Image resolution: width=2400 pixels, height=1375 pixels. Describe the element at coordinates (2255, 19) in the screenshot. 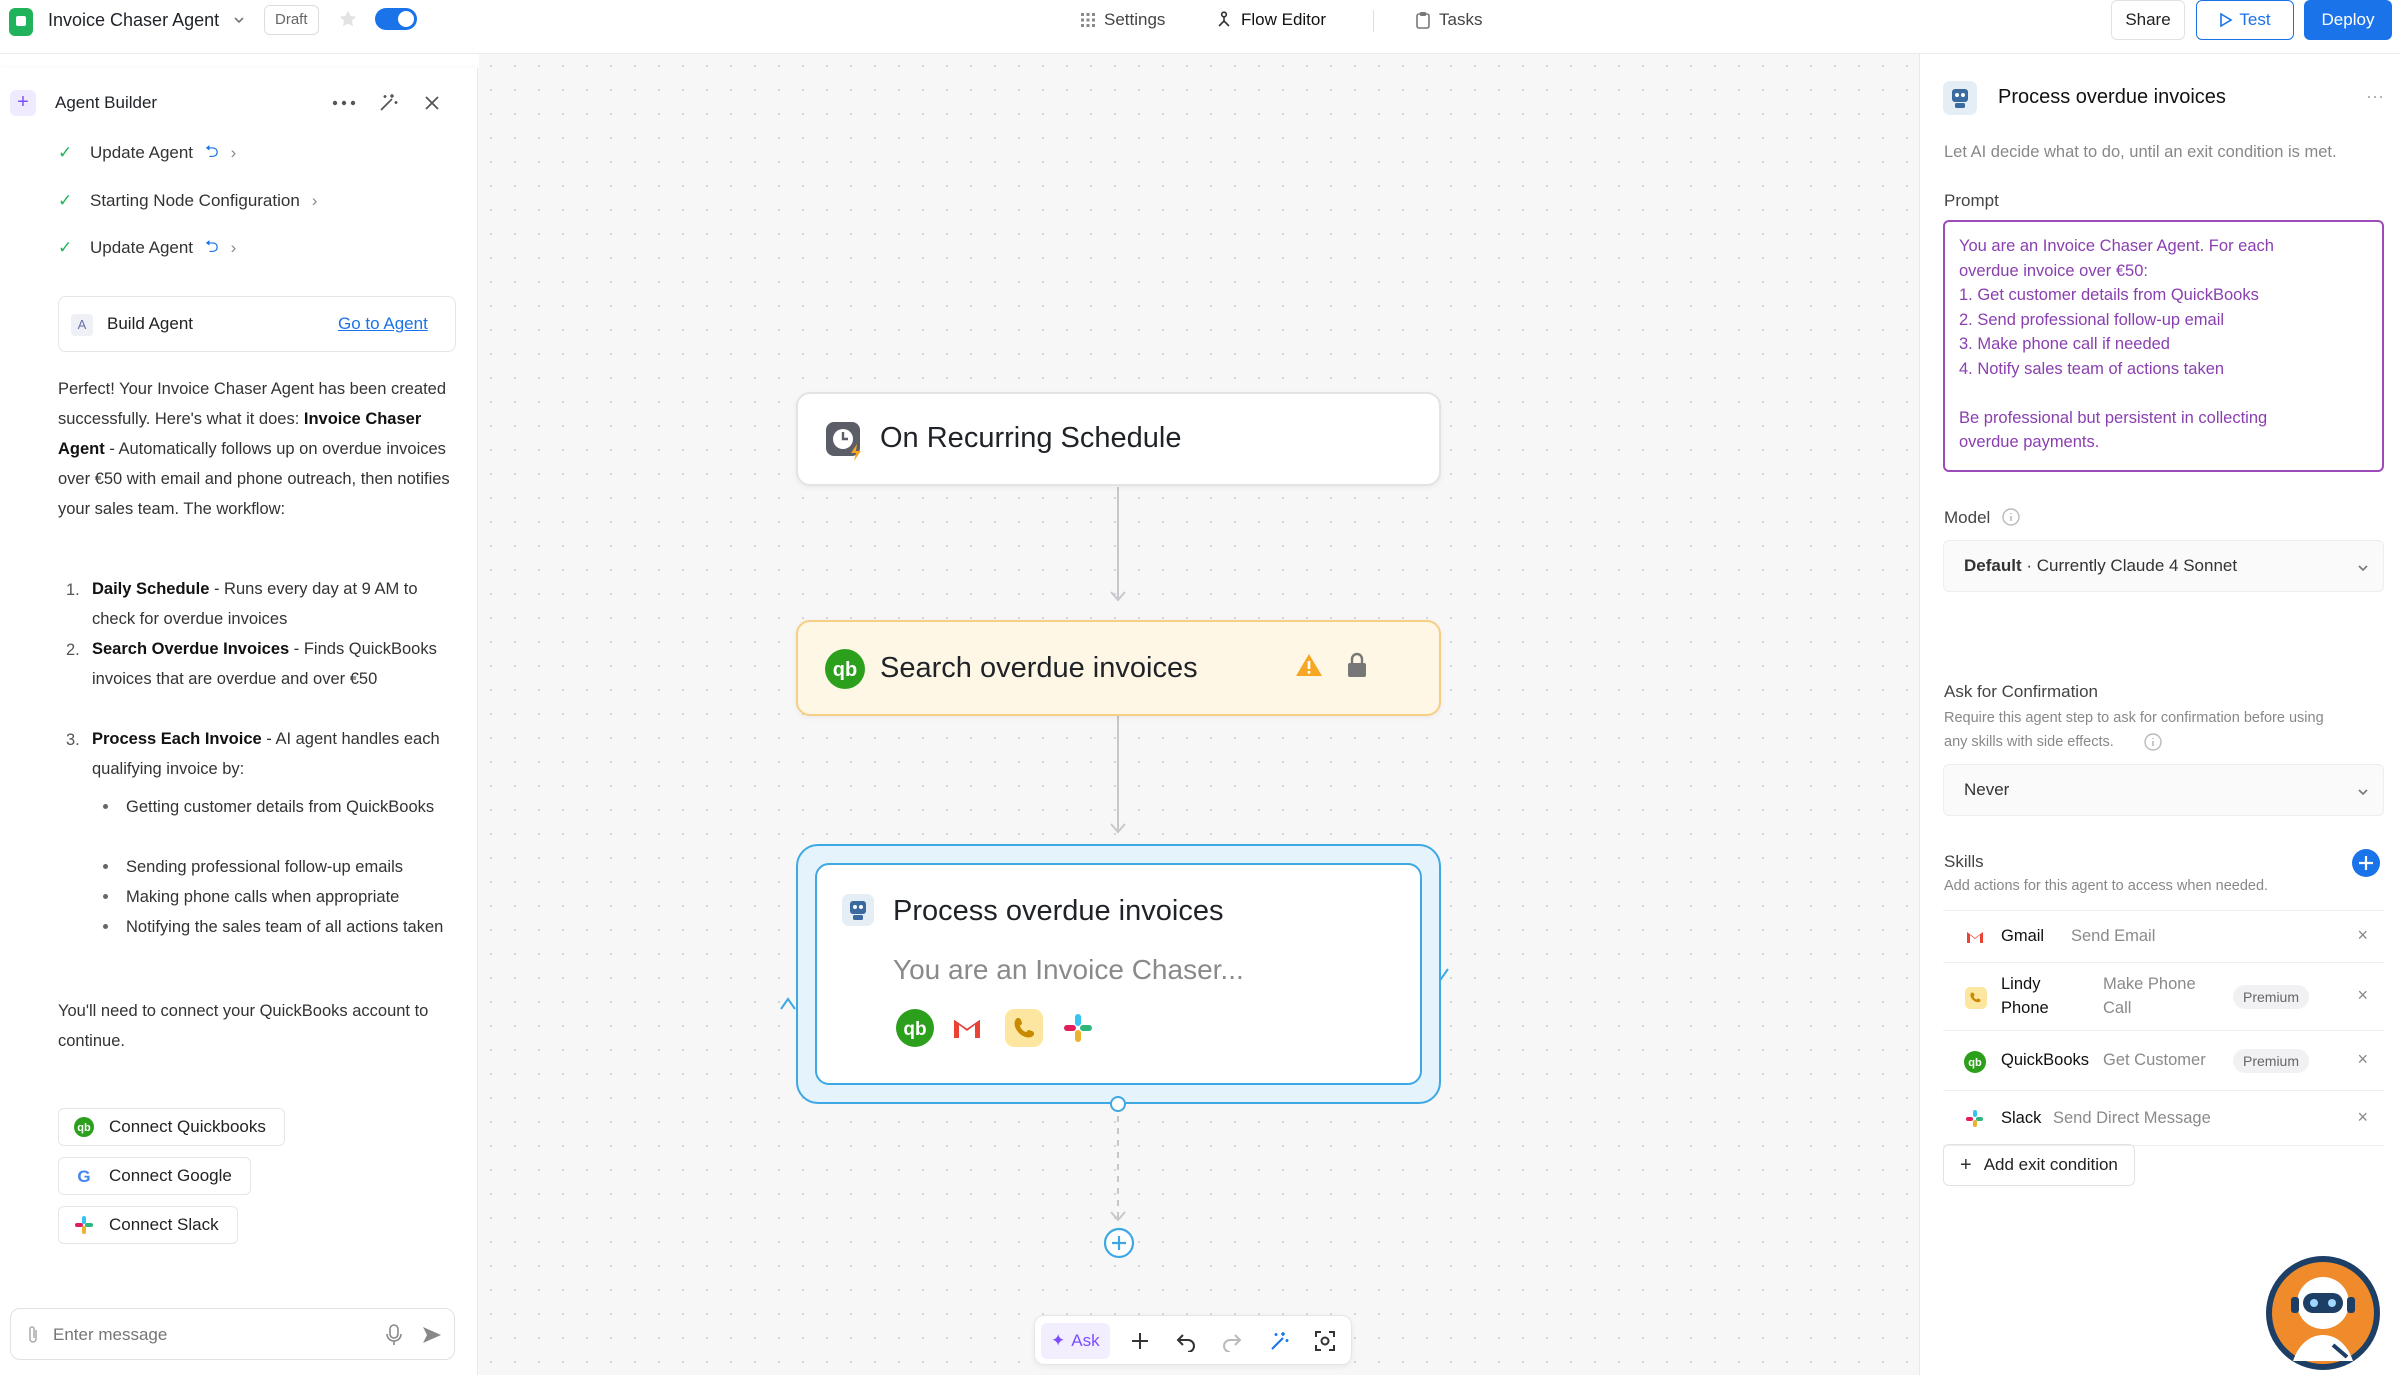

I see `test-button-label: Test` at that location.